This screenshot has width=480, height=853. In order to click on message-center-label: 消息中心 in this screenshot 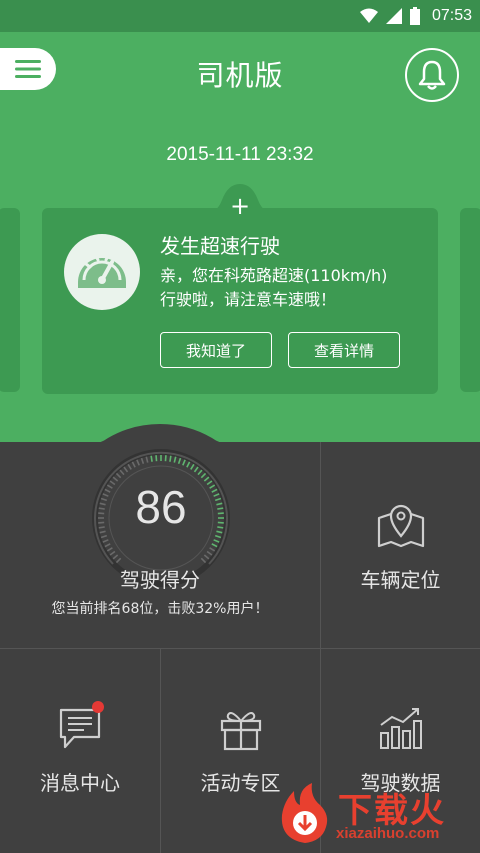, I will do `click(80, 783)`.